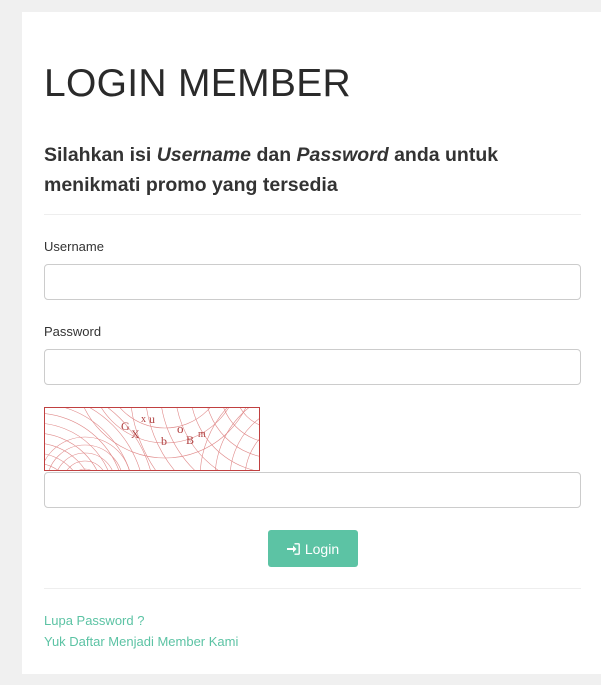  Describe the element at coordinates (342, 155) in the screenshot. I see `password-emphasis: Password` at that location.